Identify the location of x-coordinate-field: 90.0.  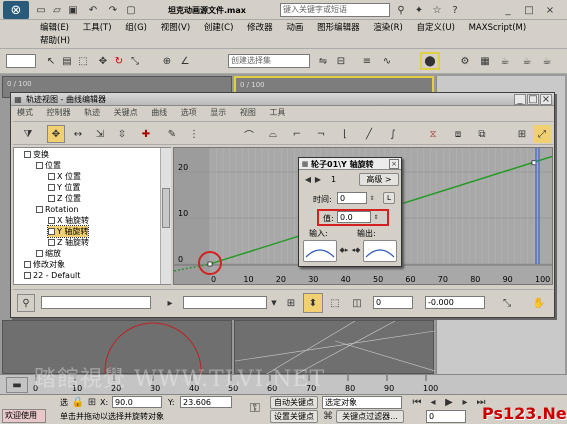
(137, 402).